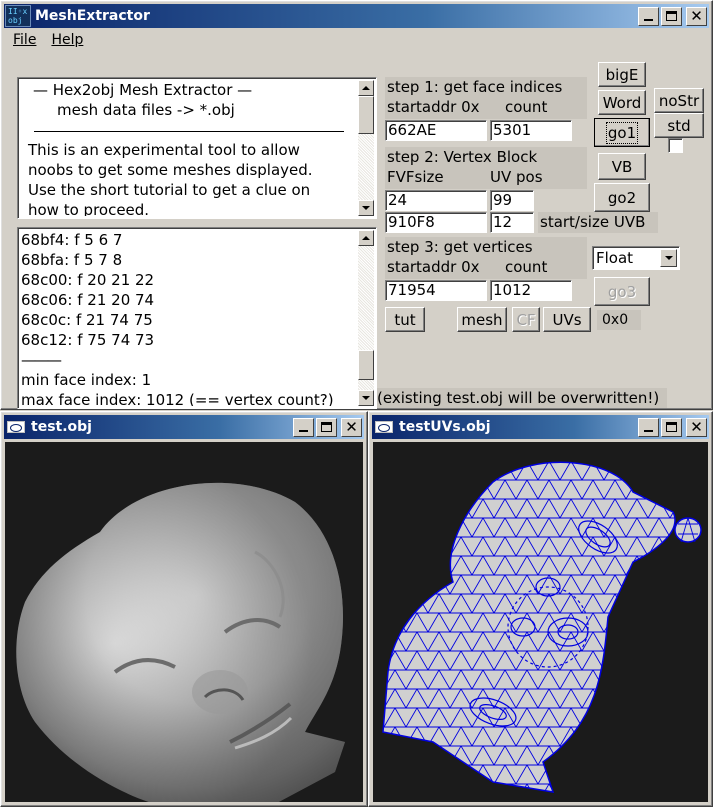 This screenshot has width=713, height=807. I want to click on overwrite-note: (existing test.obj will be overwritten!), so click(522, 398).